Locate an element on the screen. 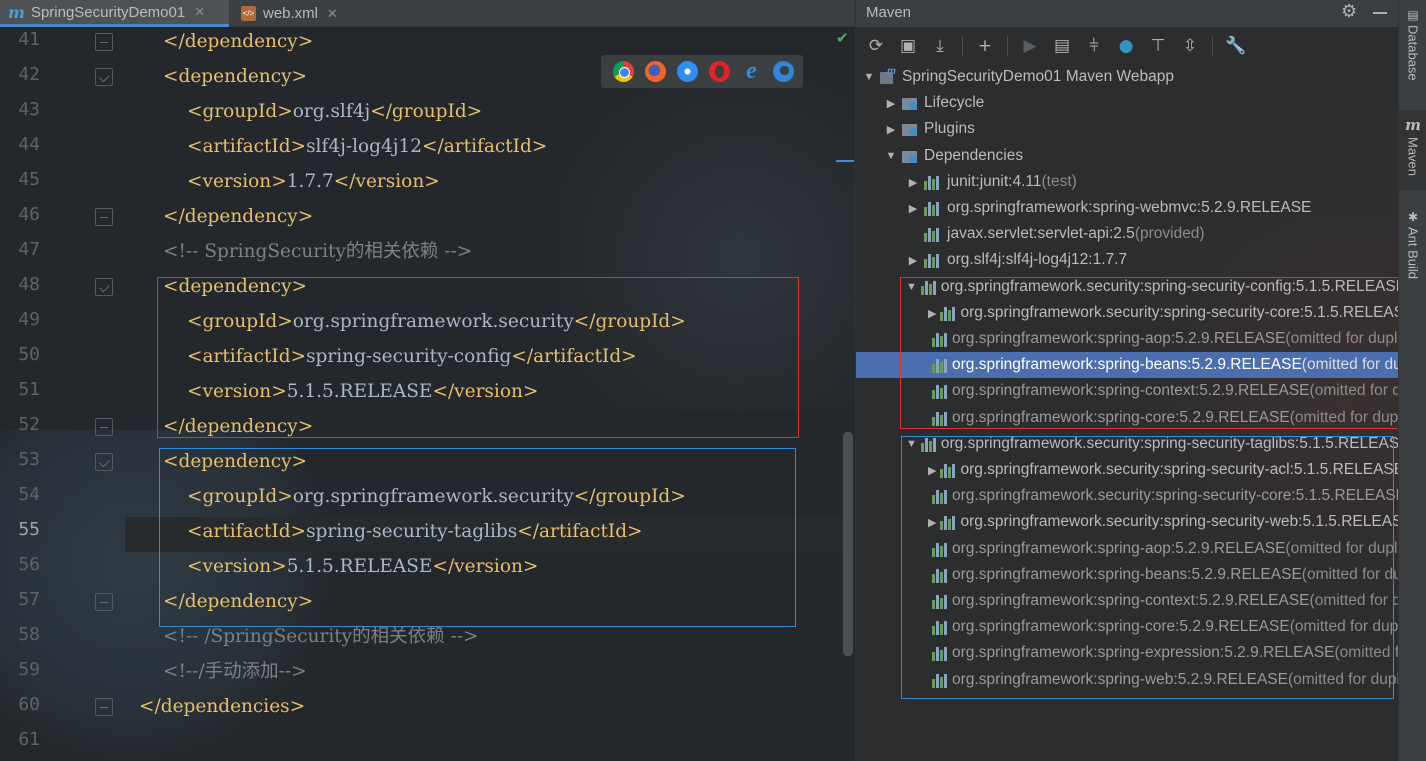  tab-web-xml: </> web.xml ✕ is located at coordinates (293, 13).